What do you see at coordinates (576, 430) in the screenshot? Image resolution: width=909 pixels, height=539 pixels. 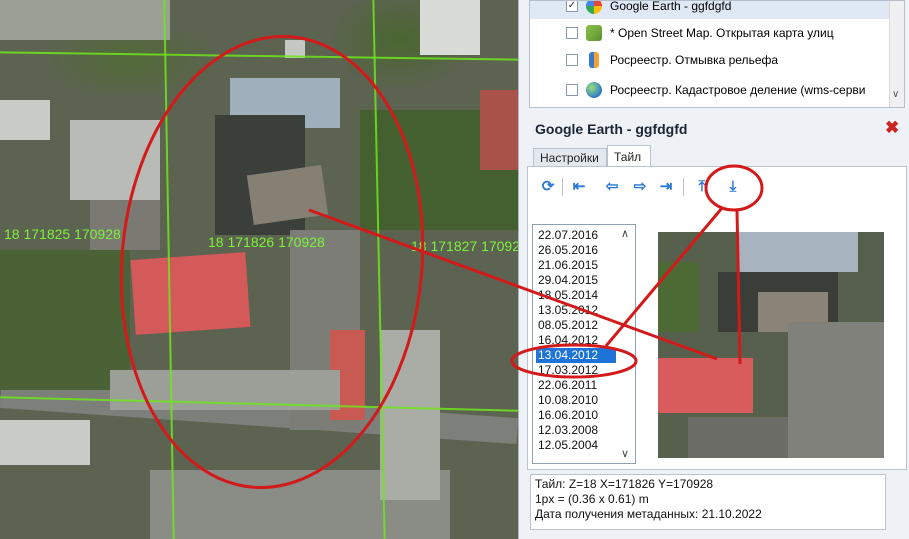 I see `date-item: 12.03.2008` at bounding box center [576, 430].